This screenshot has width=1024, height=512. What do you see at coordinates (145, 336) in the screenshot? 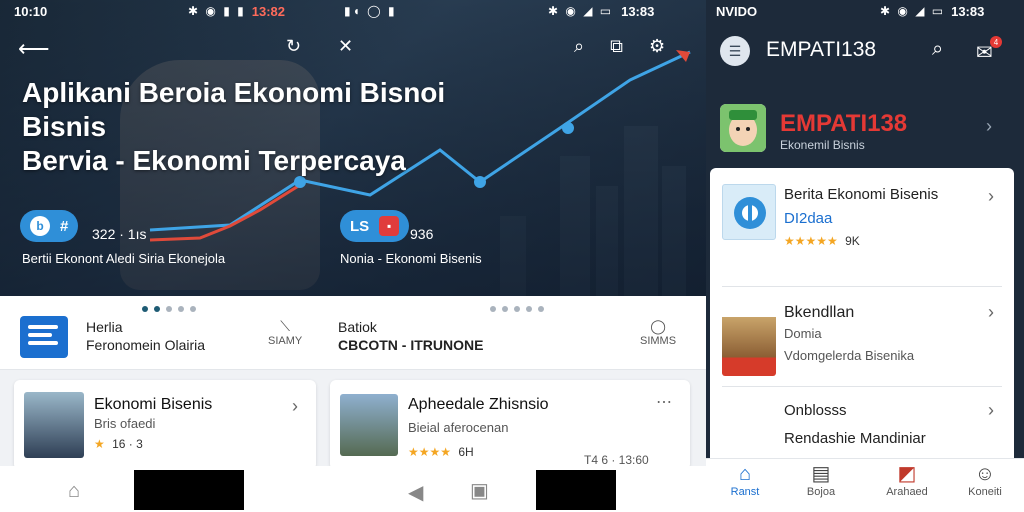
I see `strip-title: Herlia Feronomein Olairia` at bounding box center [145, 336].